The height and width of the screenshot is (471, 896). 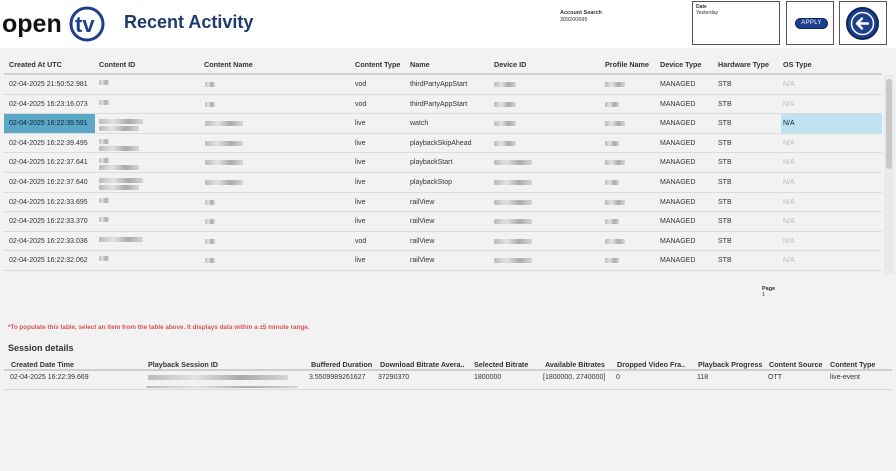 I want to click on col-created-at: Created At UTC, so click(x=35, y=64).